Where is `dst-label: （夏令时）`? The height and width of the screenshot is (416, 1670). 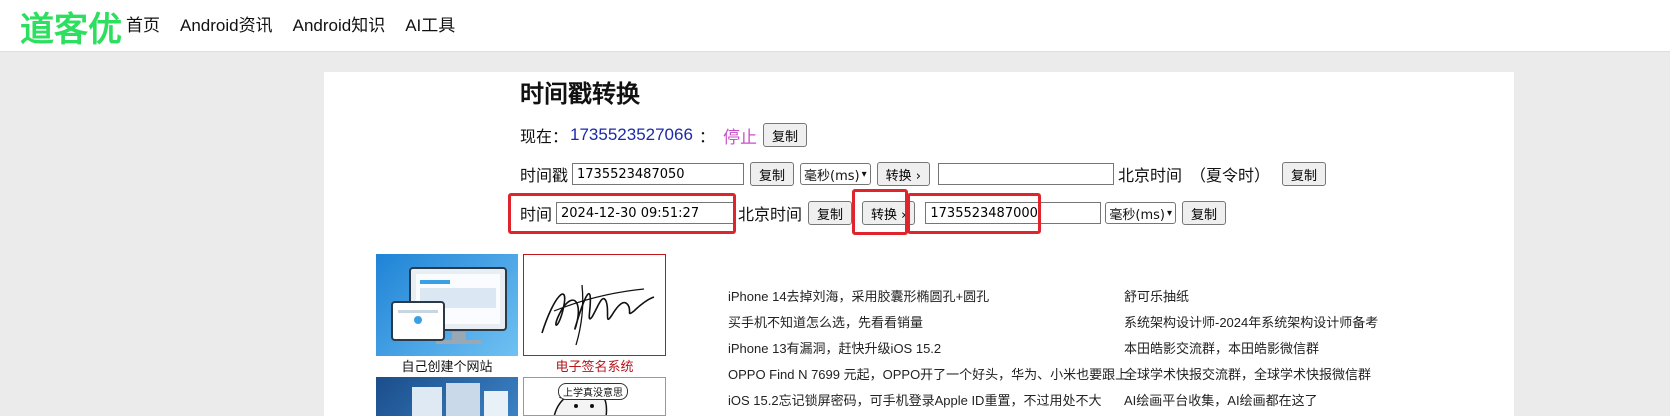
dst-label: （夏令时） is located at coordinates (1230, 176).